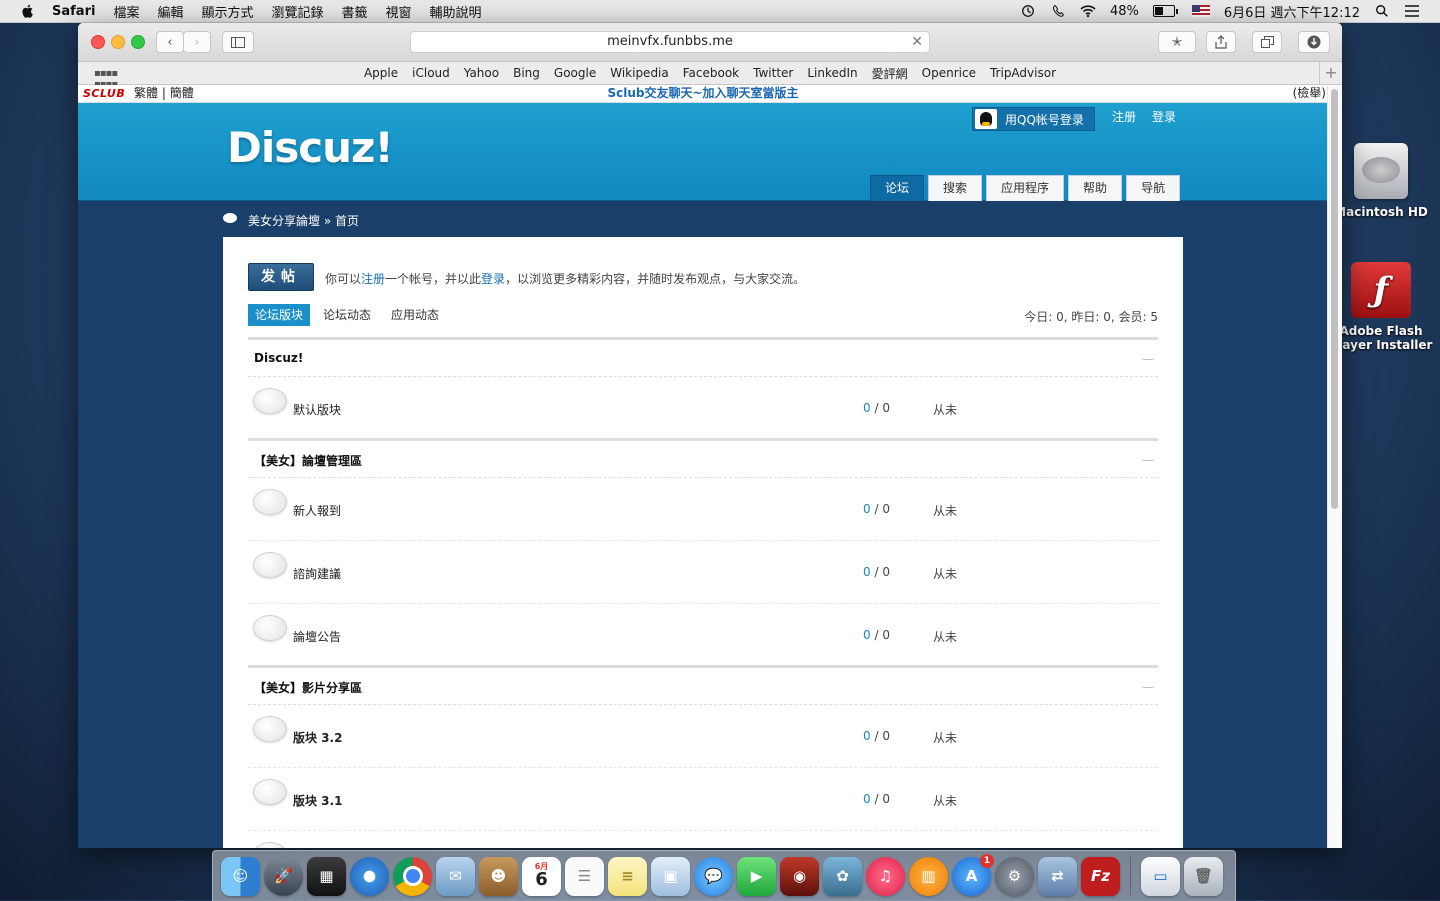 The height and width of the screenshot is (901, 1440). I want to click on contacts-icon: ☻, so click(498, 876).